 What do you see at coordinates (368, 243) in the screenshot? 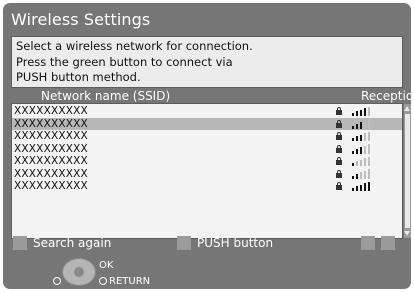
I see `yellow-button-icon` at bounding box center [368, 243].